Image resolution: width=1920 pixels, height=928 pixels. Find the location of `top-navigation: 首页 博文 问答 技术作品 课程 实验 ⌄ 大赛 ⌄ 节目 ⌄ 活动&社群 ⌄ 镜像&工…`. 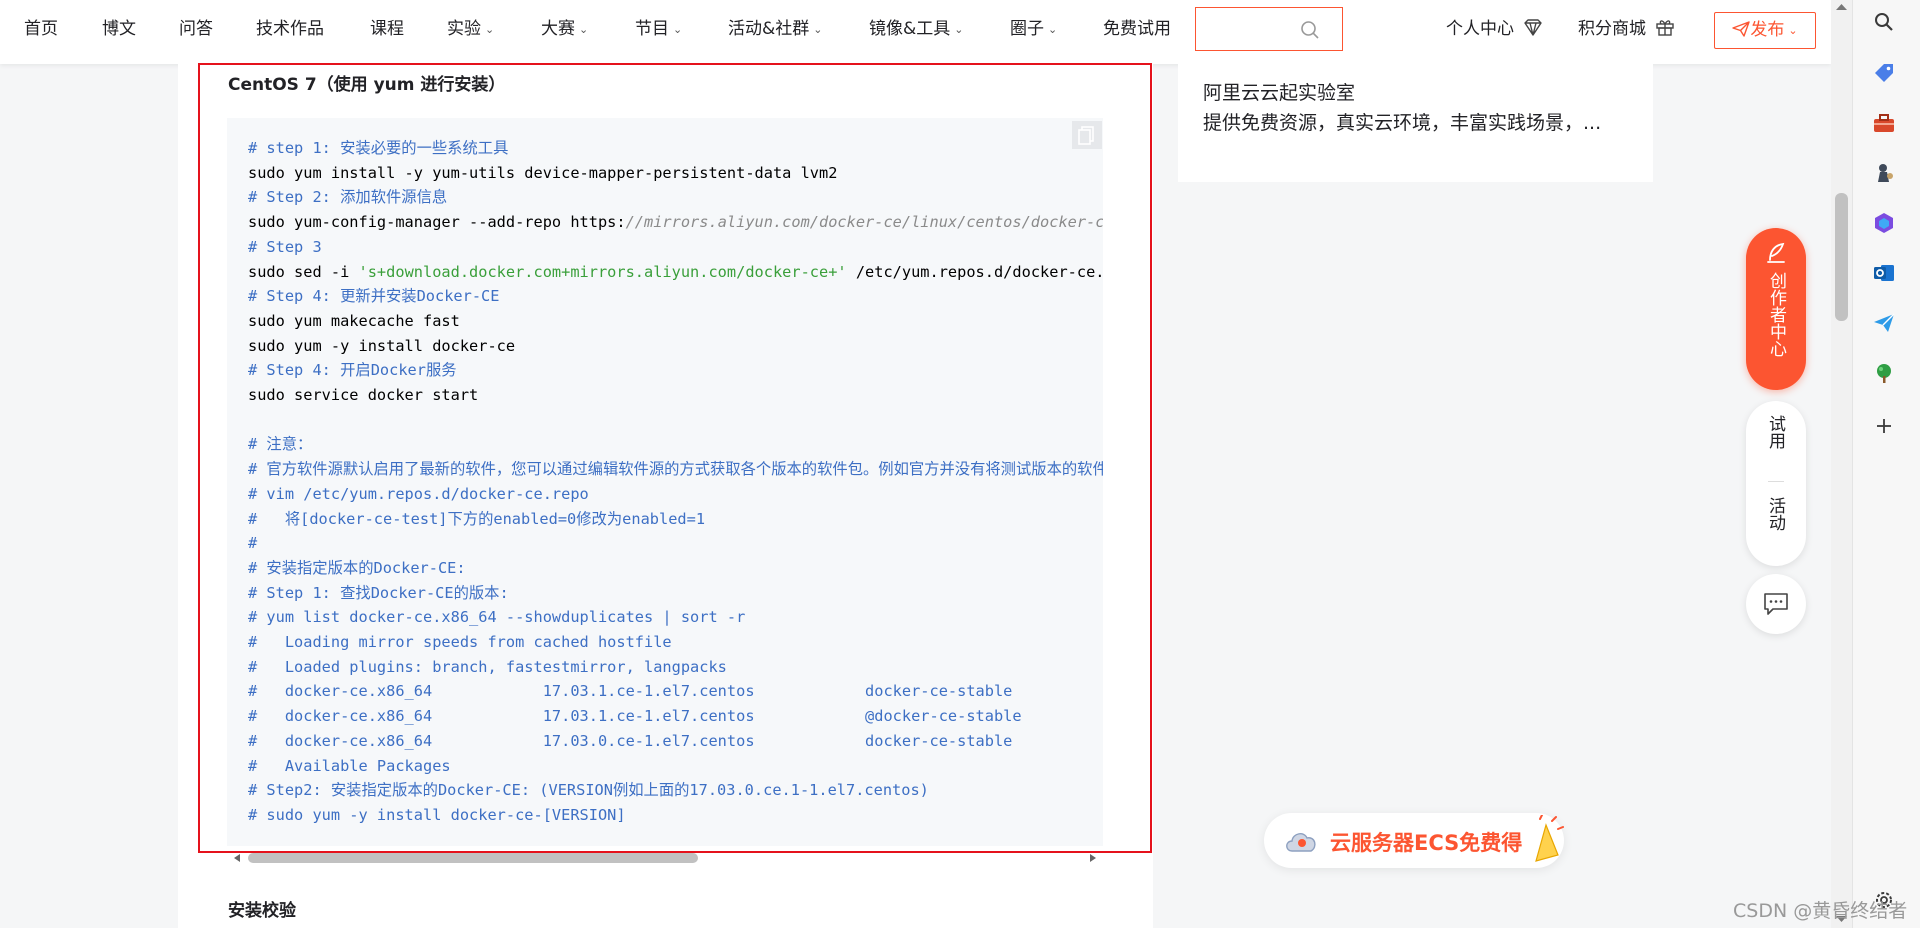

top-navigation: 首页 博文 问答 技术作品 课程 实验 ⌄ 大赛 ⌄ 节目 ⌄ 活动&社群 ⌄ 镜像&工… is located at coordinates (915, 32).